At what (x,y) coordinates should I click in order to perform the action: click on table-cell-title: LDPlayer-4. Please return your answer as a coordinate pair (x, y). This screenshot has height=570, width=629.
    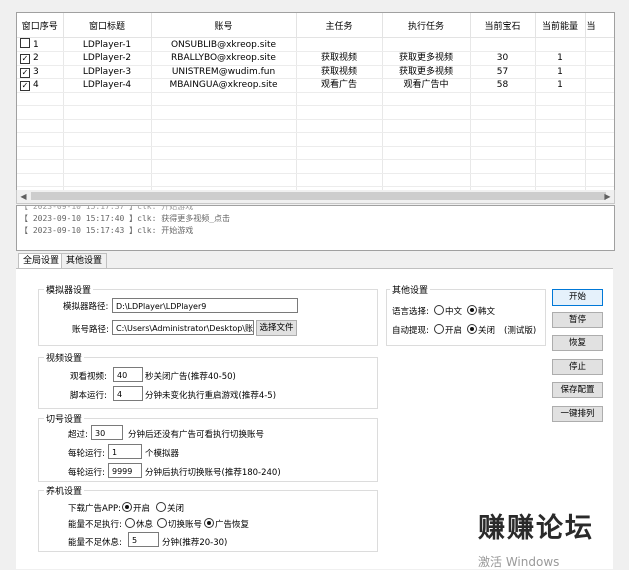
    Looking at the image, I should click on (107, 85).